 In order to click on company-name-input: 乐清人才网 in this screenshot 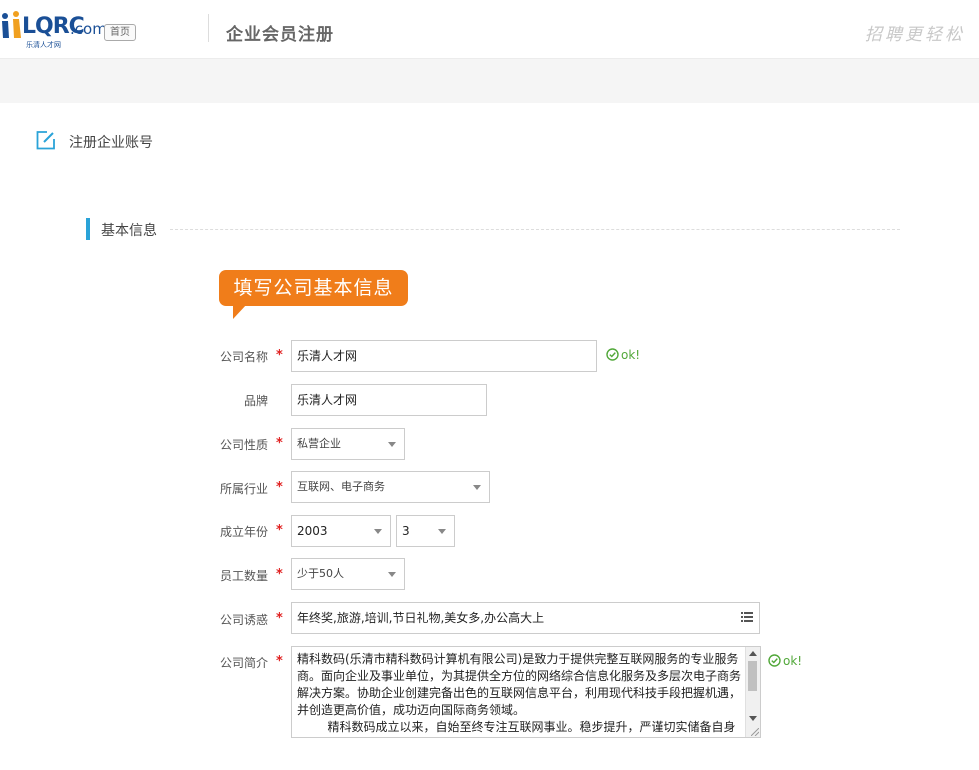, I will do `click(444, 356)`.